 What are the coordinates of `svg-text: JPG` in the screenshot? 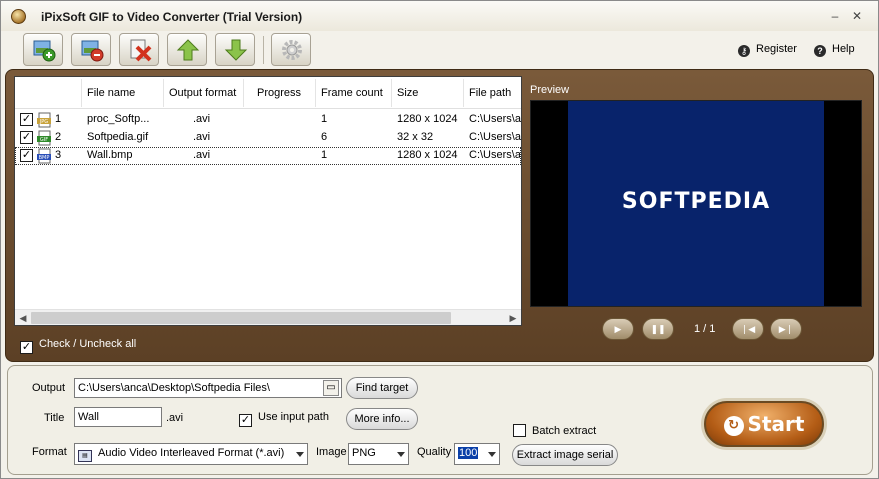 It's located at (43, 122).